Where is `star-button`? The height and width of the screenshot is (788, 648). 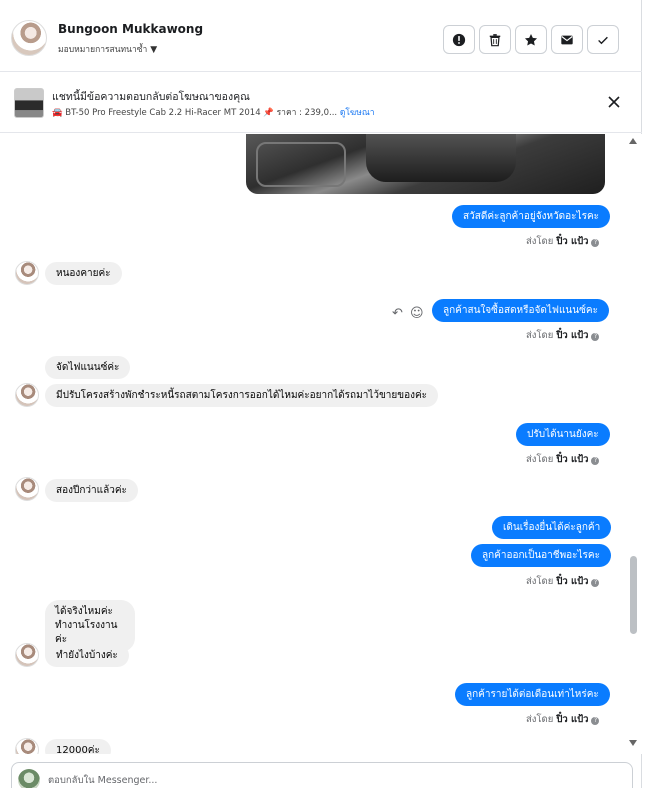
star-button is located at coordinates (531, 39).